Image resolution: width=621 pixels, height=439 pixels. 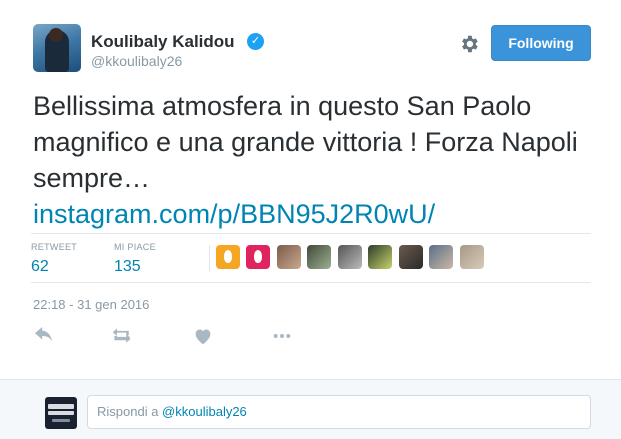 I want to click on author-handle: @kkoulibaly26, so click(x=136, y=61).